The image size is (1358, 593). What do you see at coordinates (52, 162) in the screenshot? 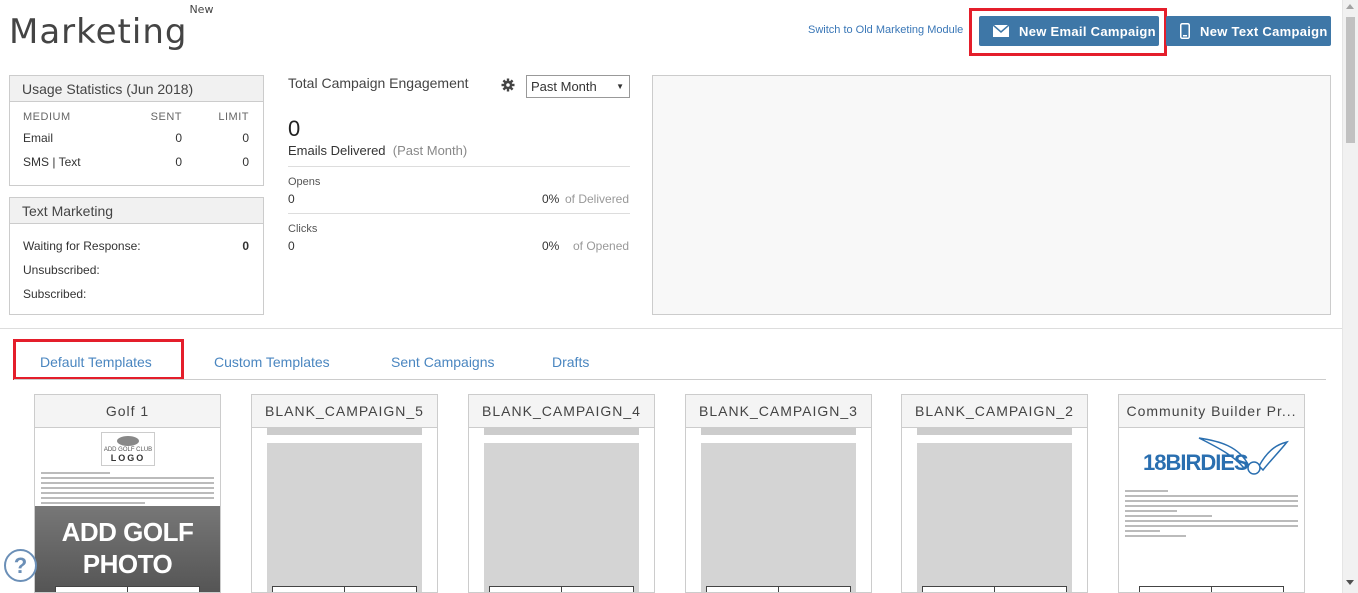
I see `medium-cell: SMS | Text` at bounding box center [52, 162].